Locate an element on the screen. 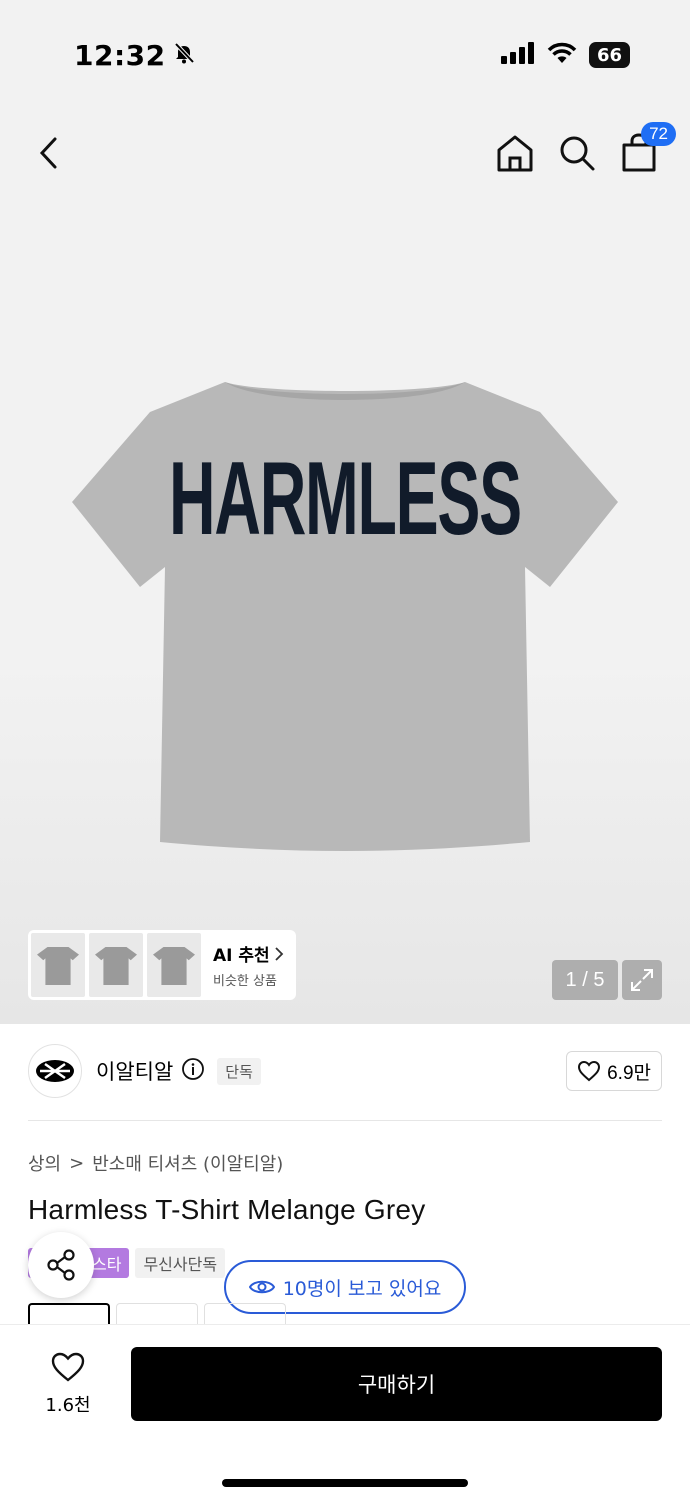 The height and width of the screenshot is (1500, 690). home-icon is located at coordinates (515, 153).